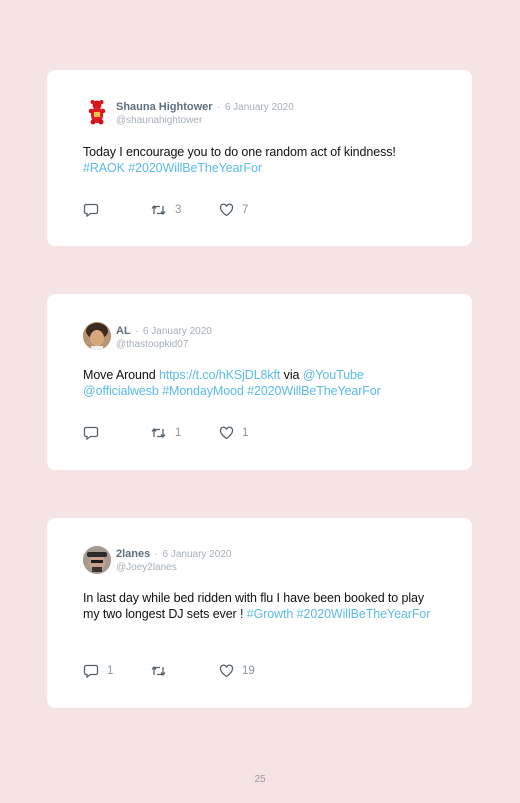  I want to click on retweet-count: 3, so click(178, 210).